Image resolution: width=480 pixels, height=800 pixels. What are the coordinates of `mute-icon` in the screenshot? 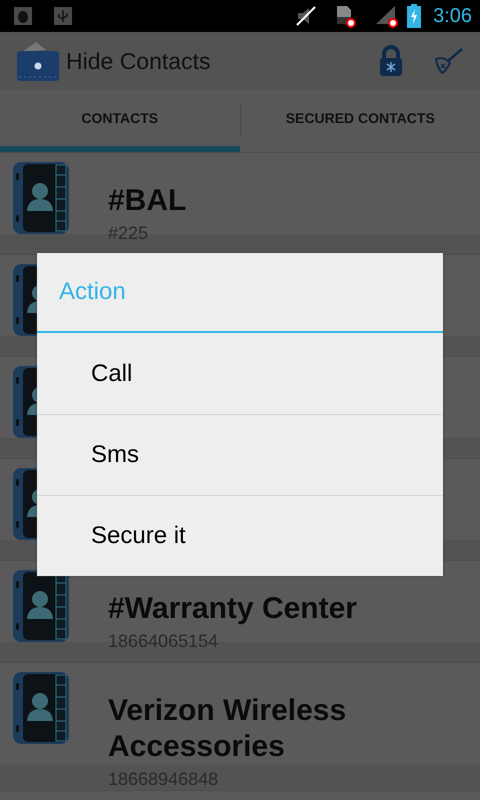 It's located at (306, 16).